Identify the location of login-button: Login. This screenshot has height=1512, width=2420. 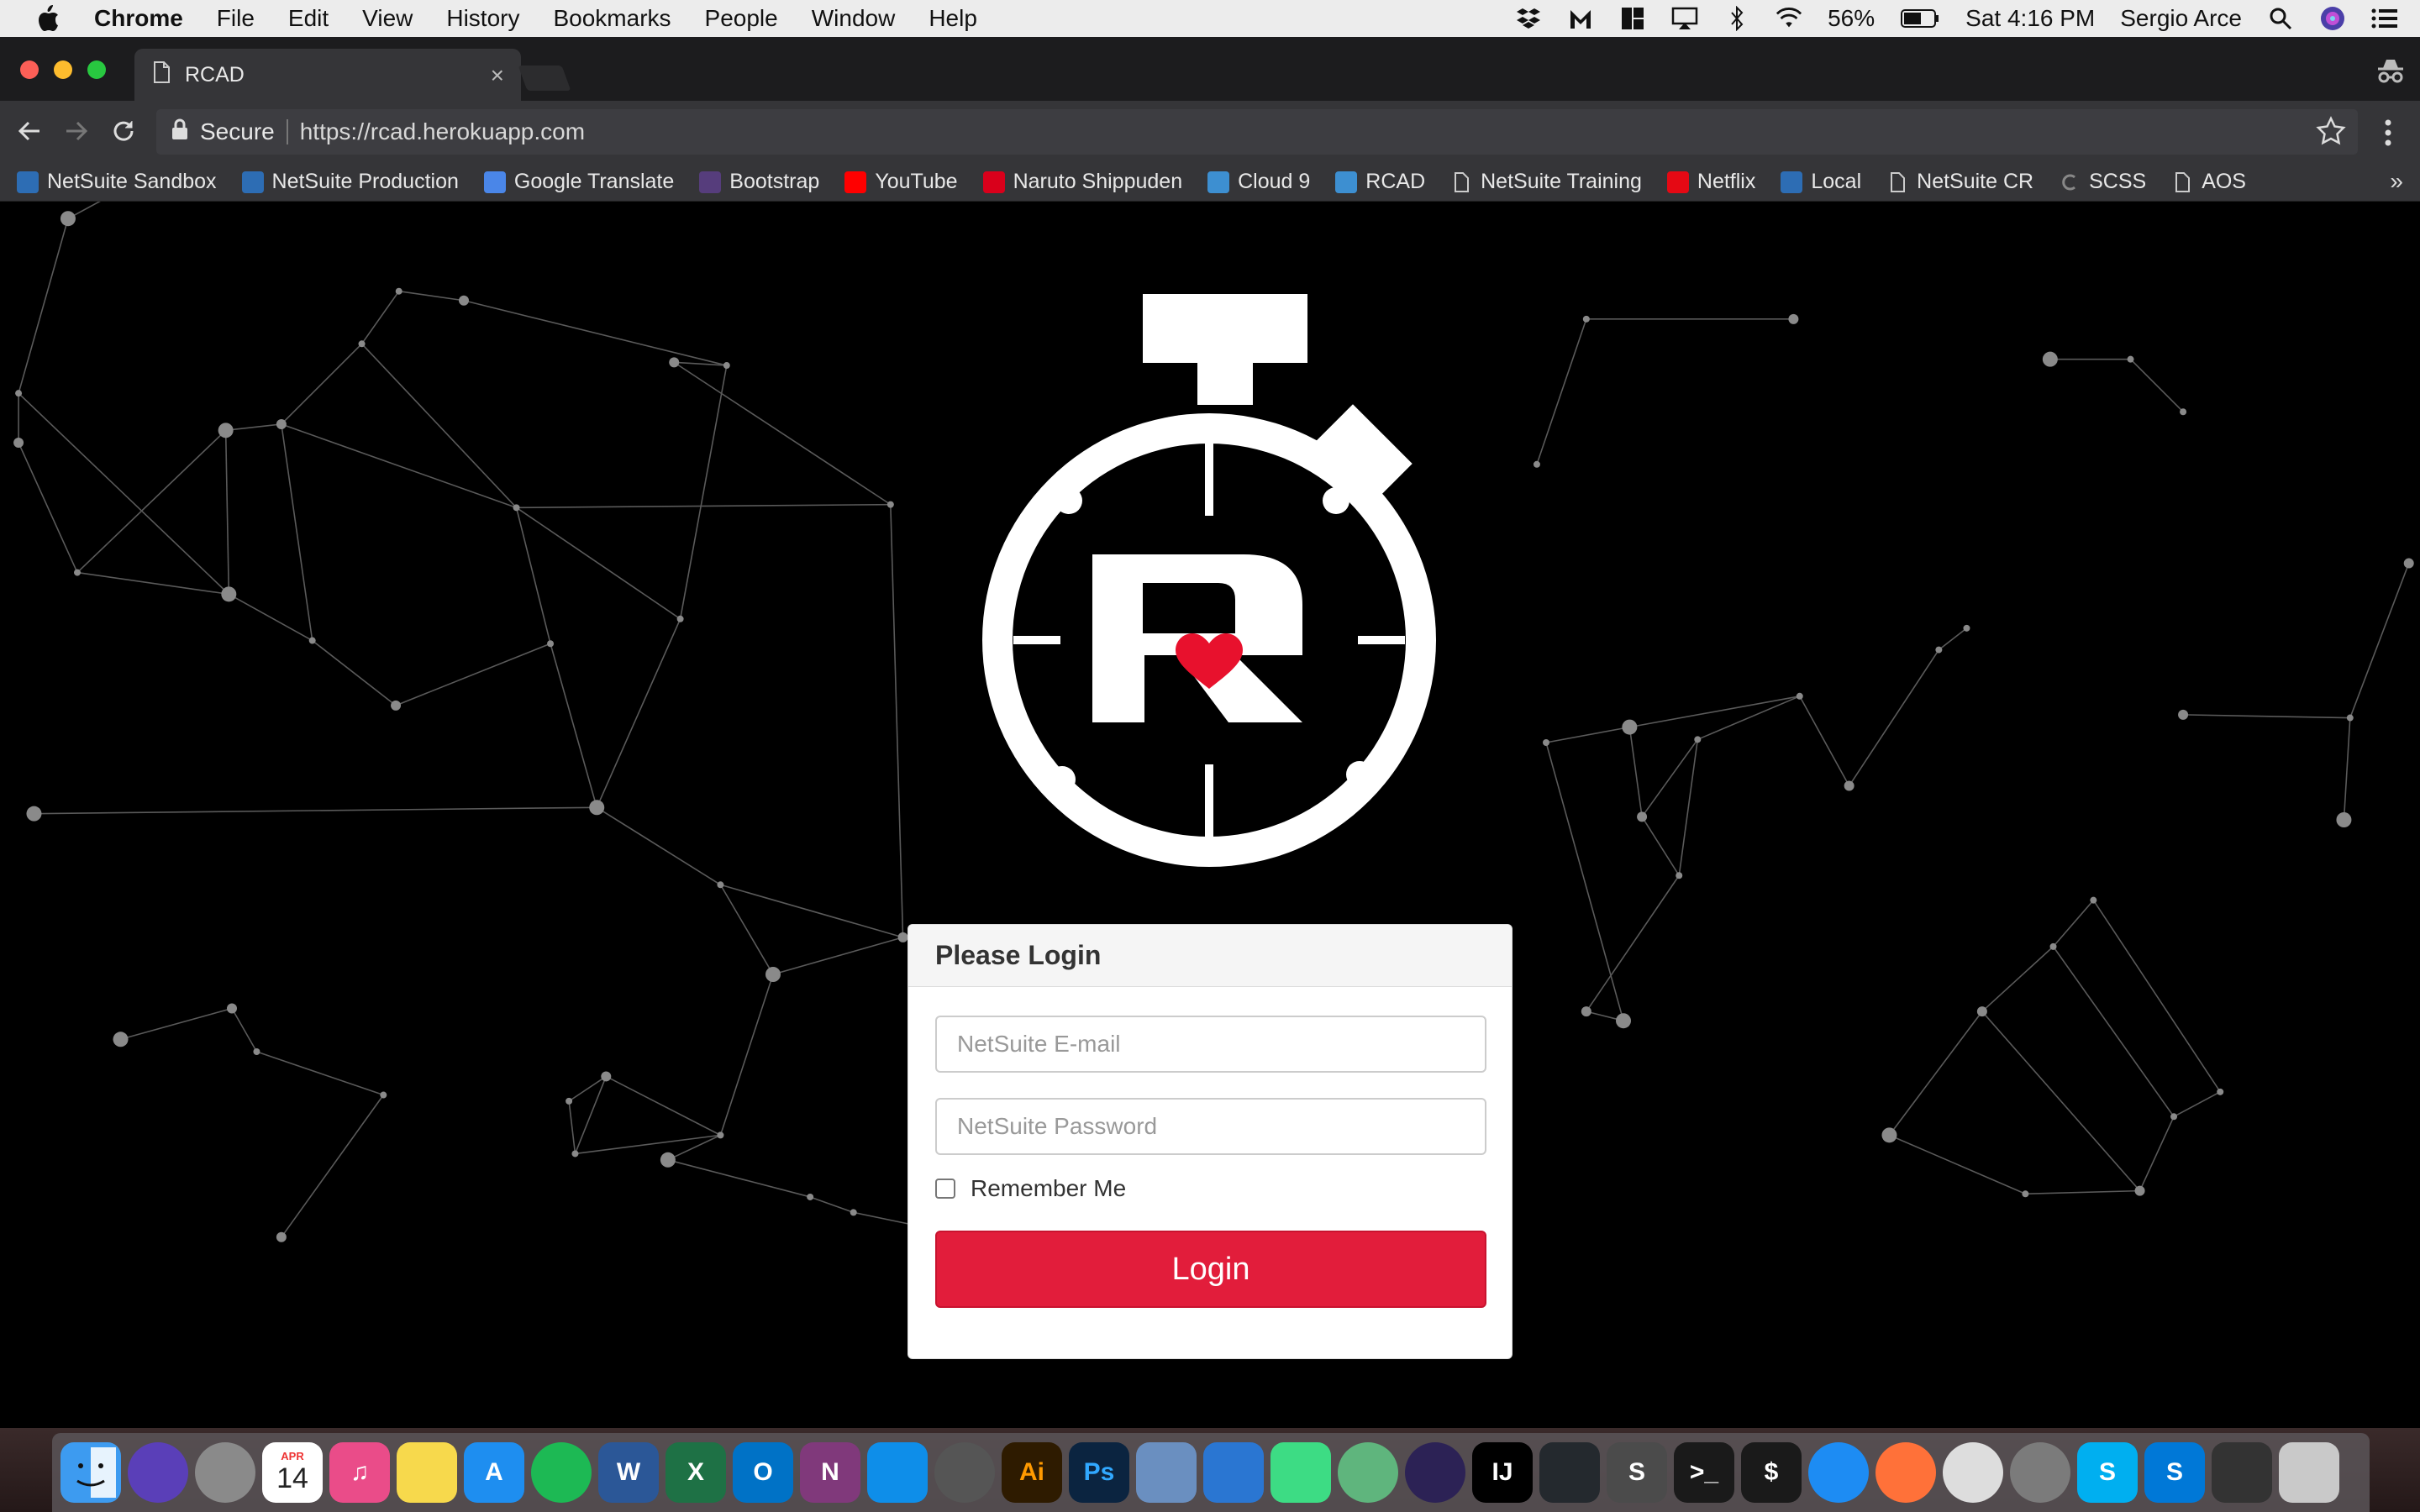
(1210, 1269).